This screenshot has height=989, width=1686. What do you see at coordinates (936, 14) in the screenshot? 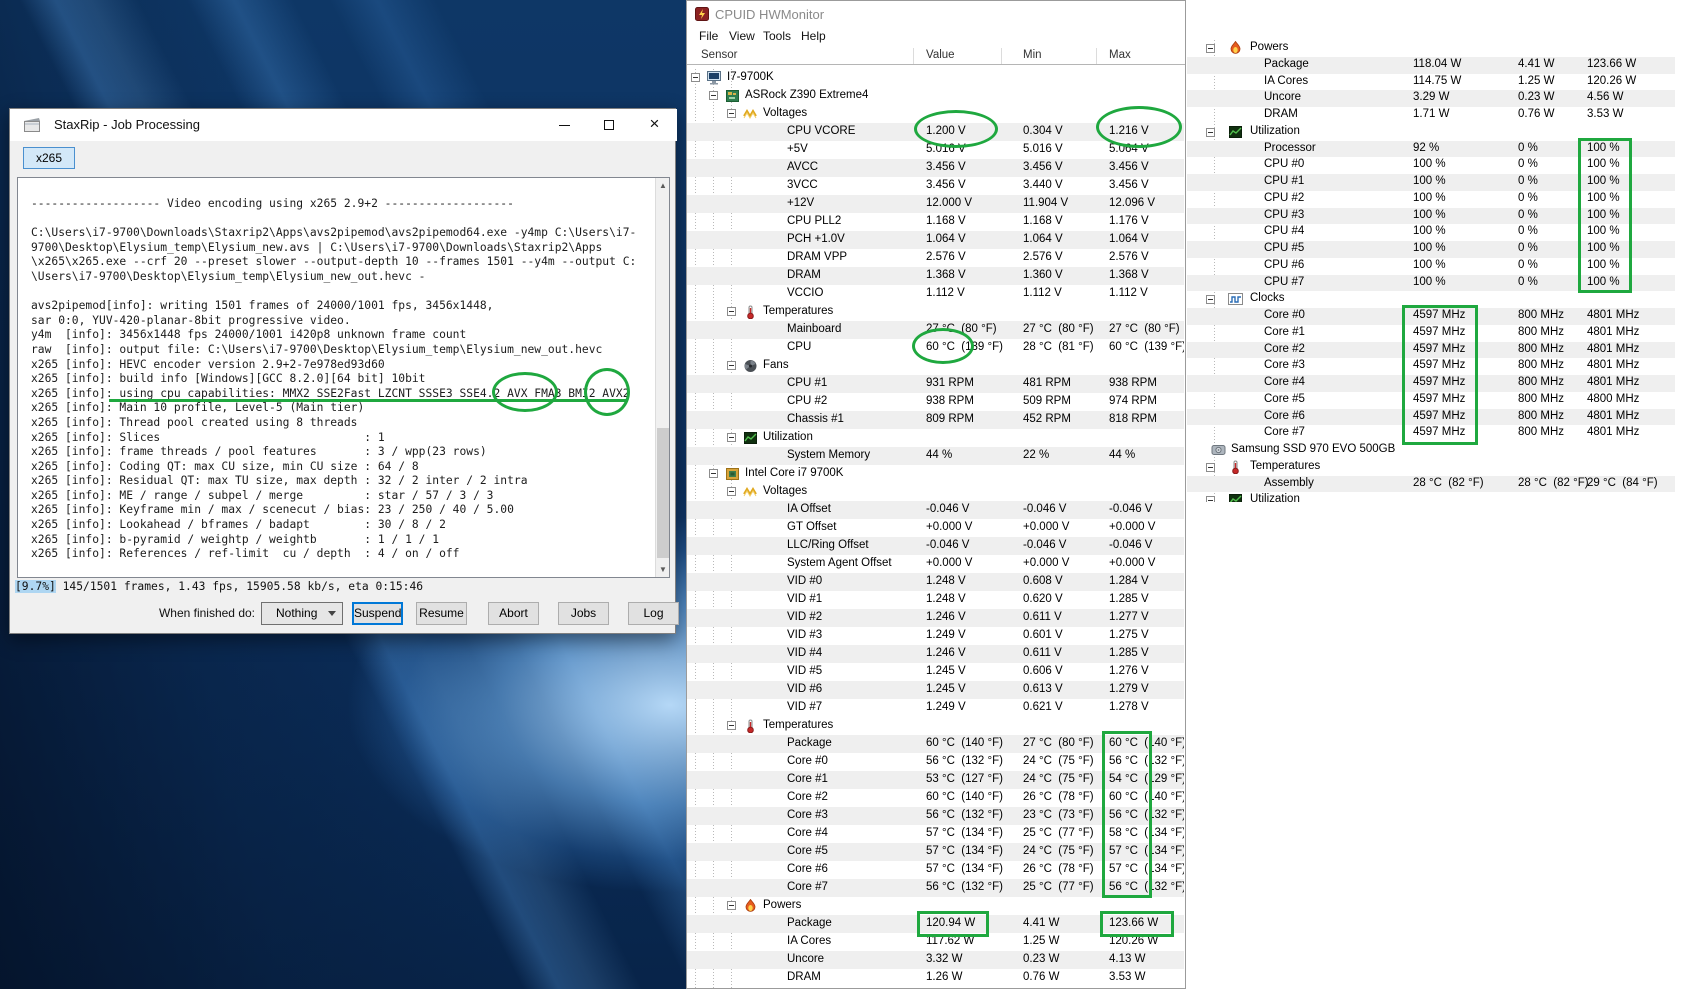
I see `hwmonitor-titlebar: CPUID HWMonitor` at bounding box center [936, 14].